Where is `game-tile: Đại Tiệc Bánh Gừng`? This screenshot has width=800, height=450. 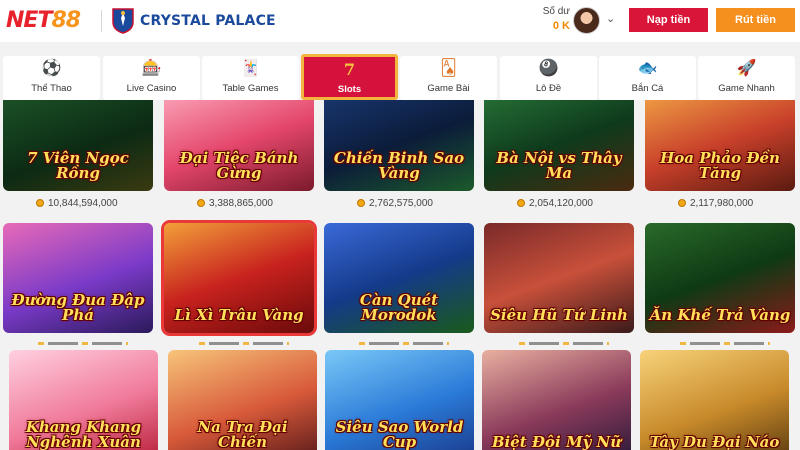
game-tile: Đại Tiệc Bánh Gừng is located at coordinates (239, 145).